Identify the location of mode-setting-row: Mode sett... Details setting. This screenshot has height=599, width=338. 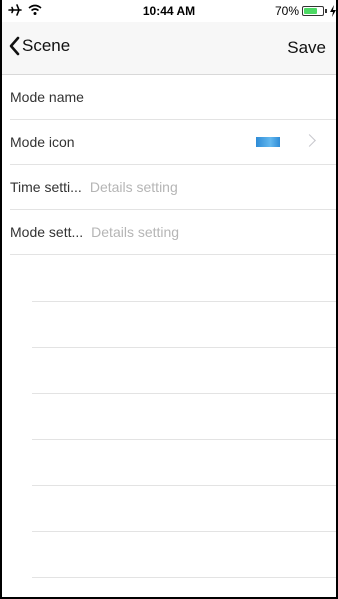
(173, 232).